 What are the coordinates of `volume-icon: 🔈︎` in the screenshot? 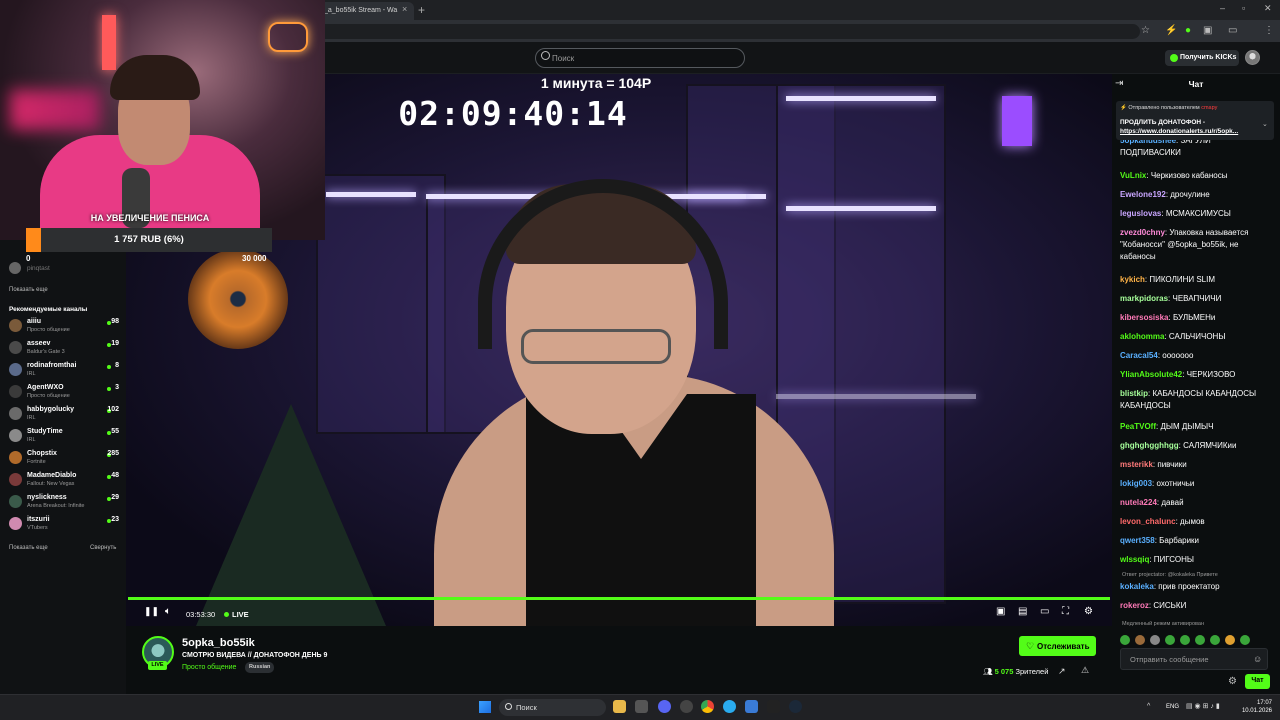 It's located at (168, 611).